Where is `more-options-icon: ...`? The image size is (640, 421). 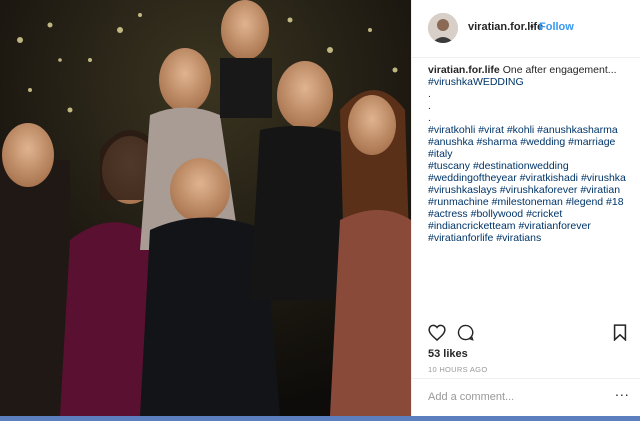
more-options-icon: ... is located at coordinates (622, 391).